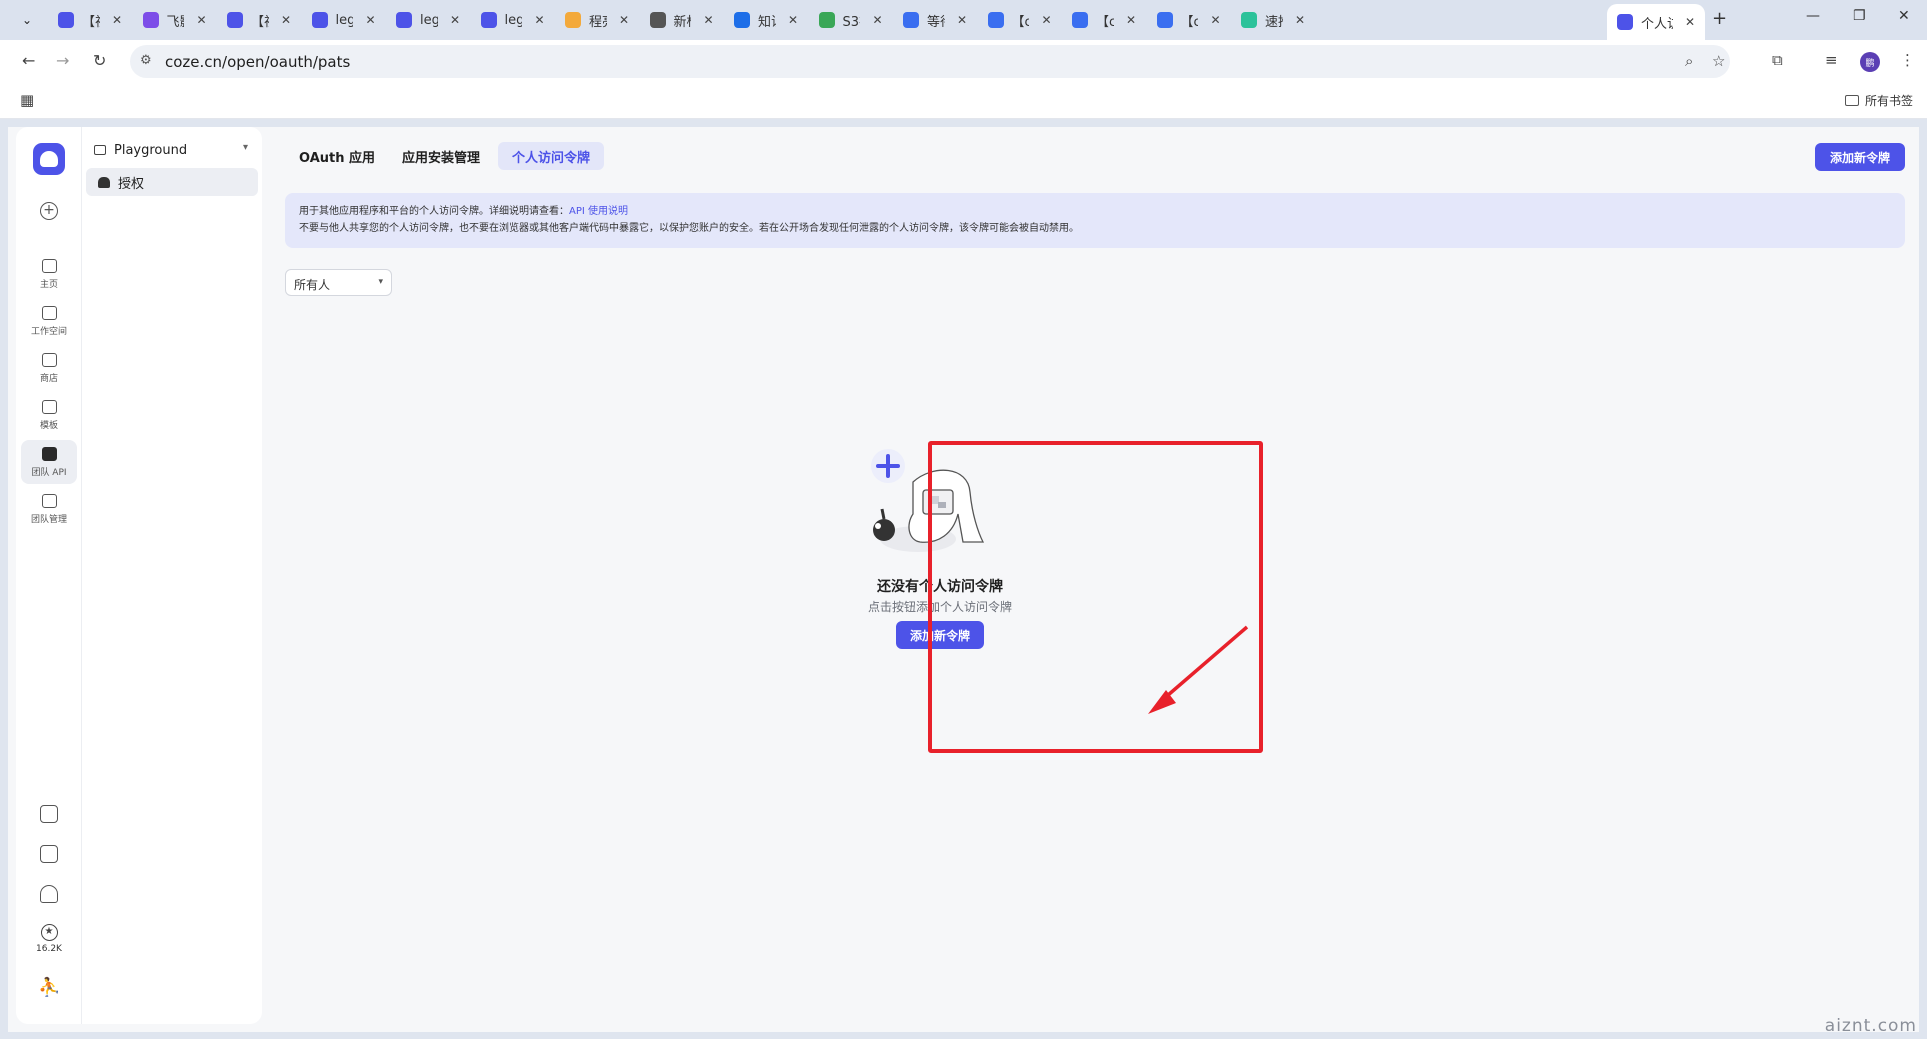 This screenshot has width=1927, height=1039. What do you see at coordinates (131, 184) in the screenshot?
I see `authorization-label: 授权` at bounding box center [131, 184].